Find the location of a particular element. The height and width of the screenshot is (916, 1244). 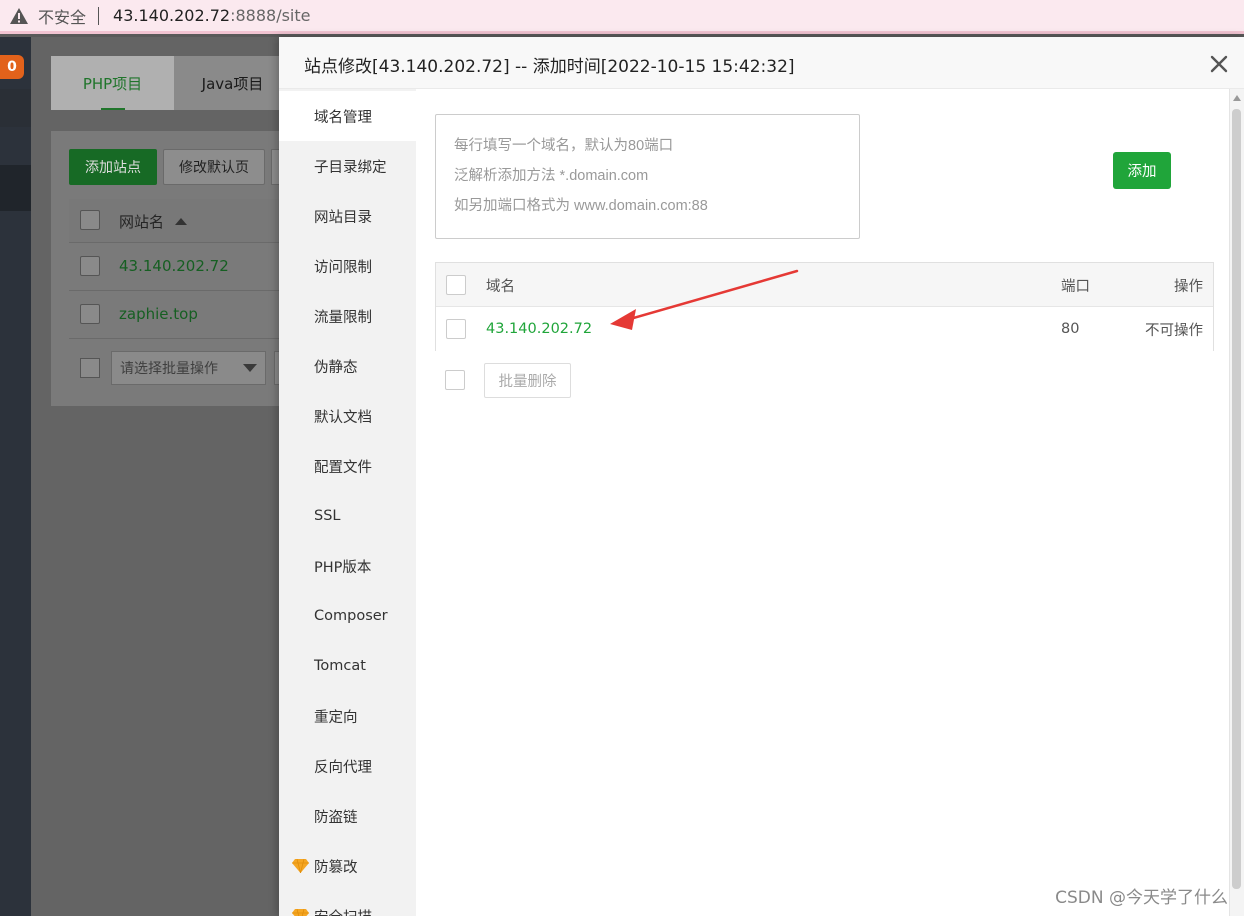

sidebar-item is located at coordinates (15, 108).